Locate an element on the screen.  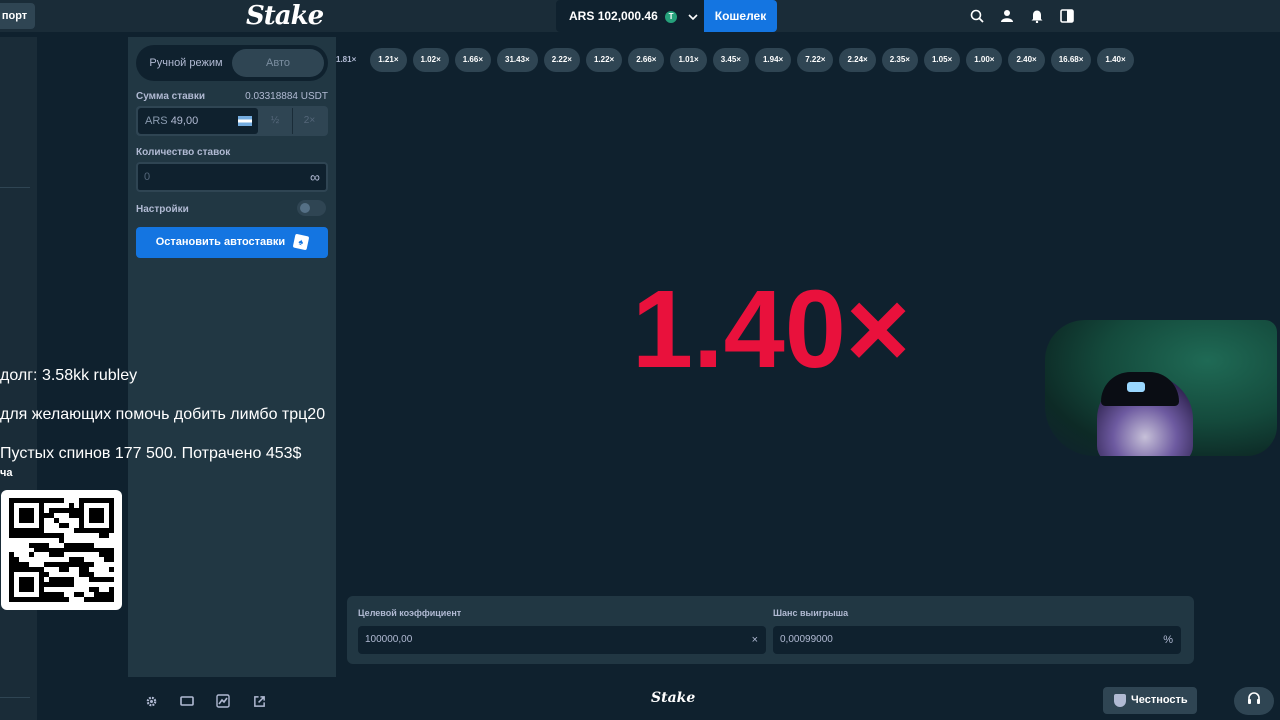
history-chip: 1.02× is located at coordinates (430, 60).